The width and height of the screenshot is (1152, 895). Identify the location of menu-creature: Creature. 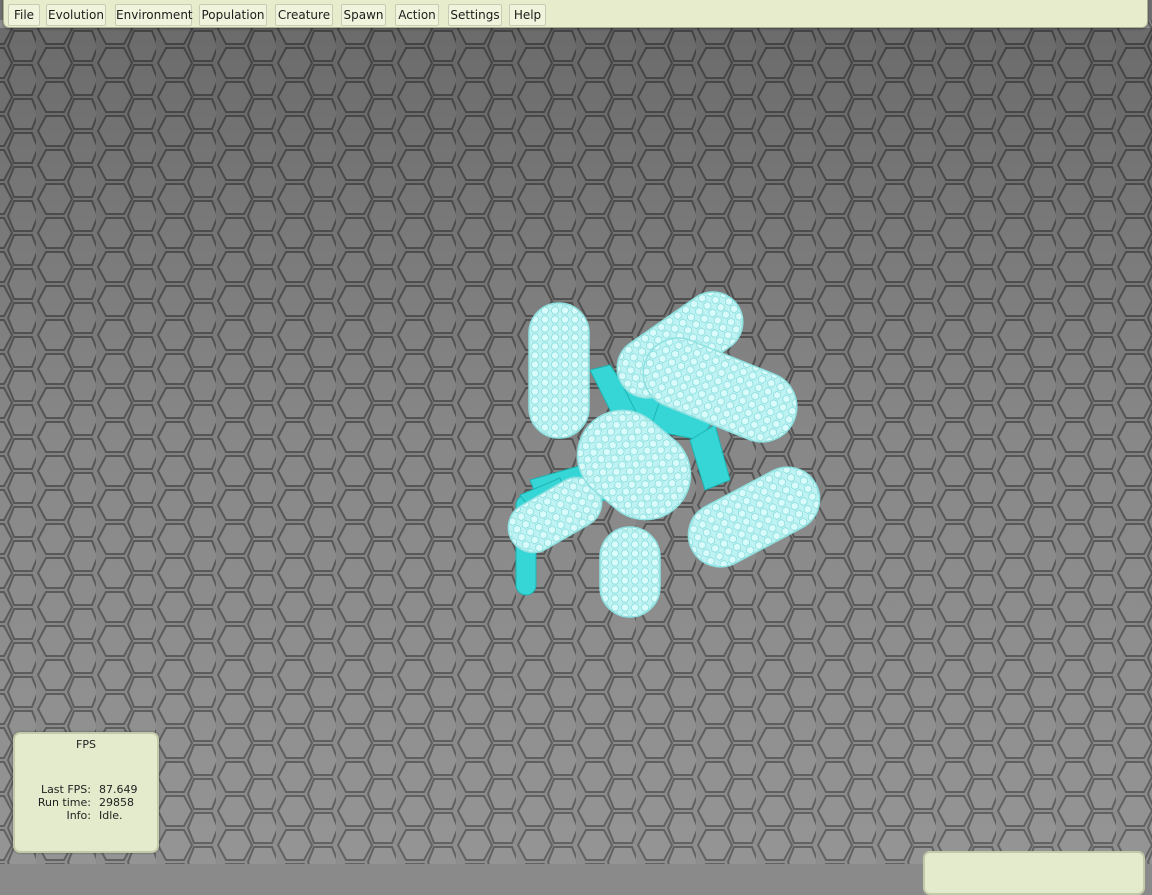
(304, 15).